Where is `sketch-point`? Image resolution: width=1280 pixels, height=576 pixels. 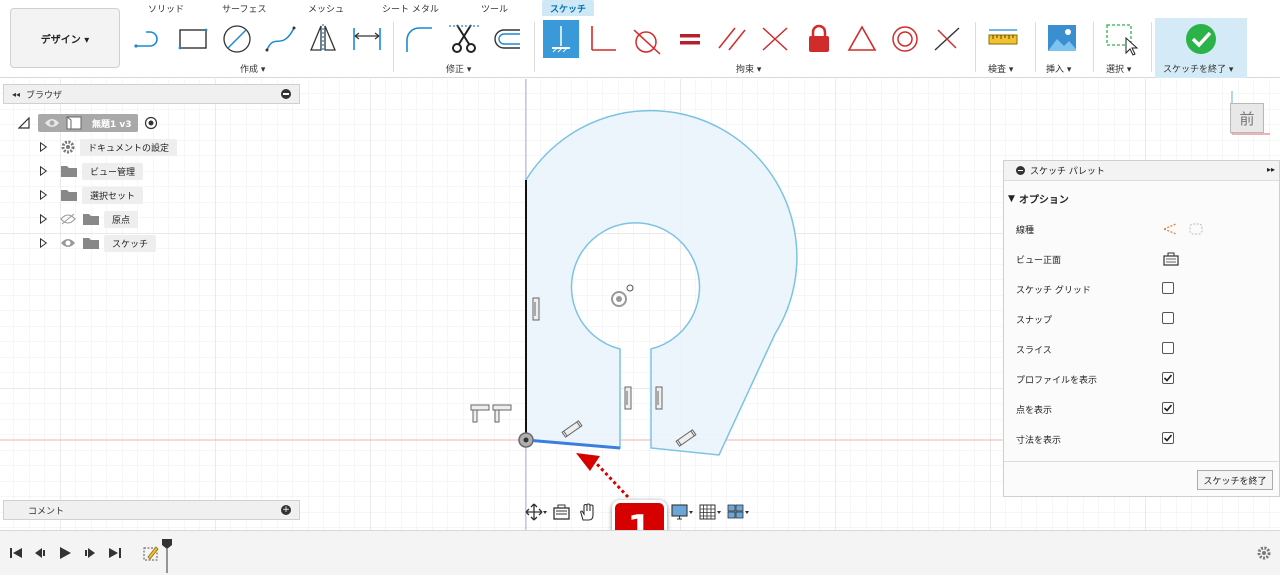 sketch-point is located at coordinates (630, 288).